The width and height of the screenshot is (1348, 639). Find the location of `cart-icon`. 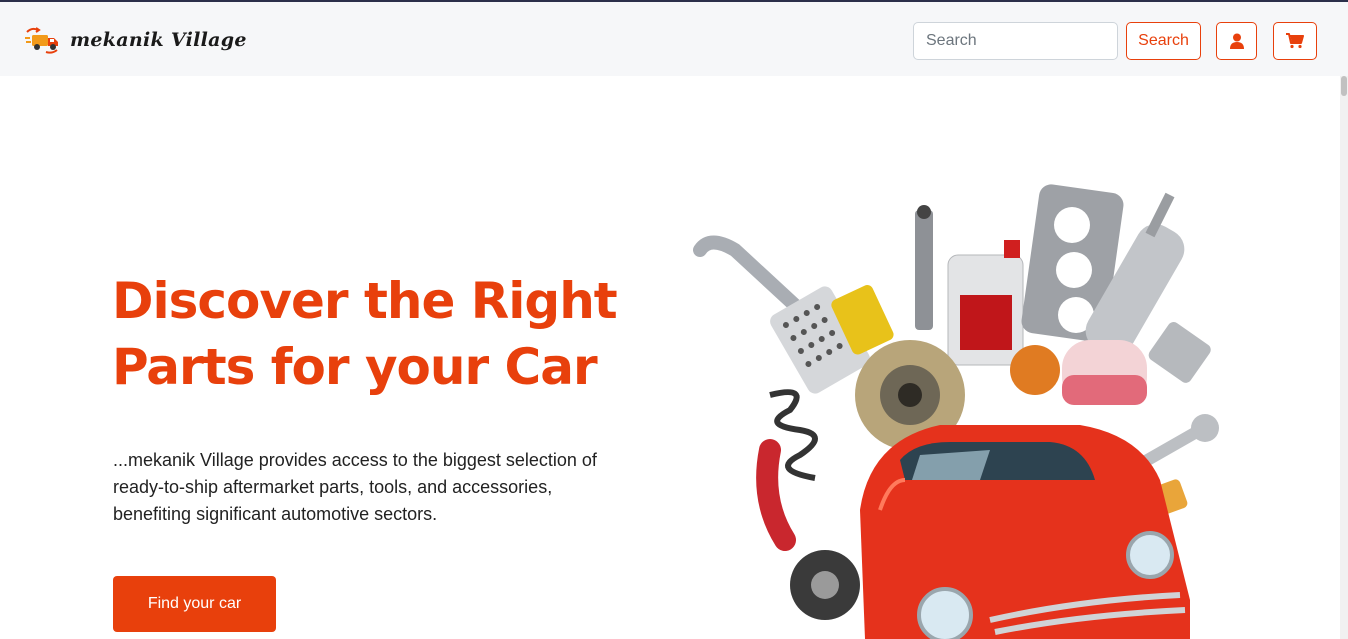

cart-icon is located at coordinates (1295, 41).